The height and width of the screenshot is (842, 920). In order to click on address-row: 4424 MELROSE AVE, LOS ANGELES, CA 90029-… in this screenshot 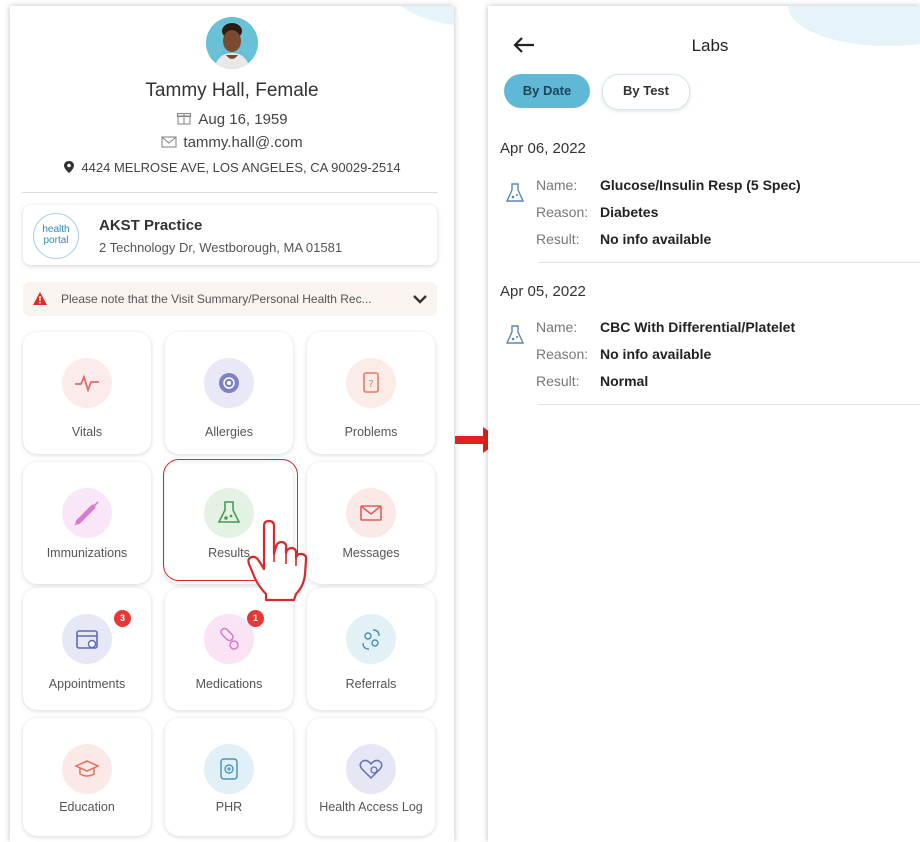, I will do `click(232, 167)`.